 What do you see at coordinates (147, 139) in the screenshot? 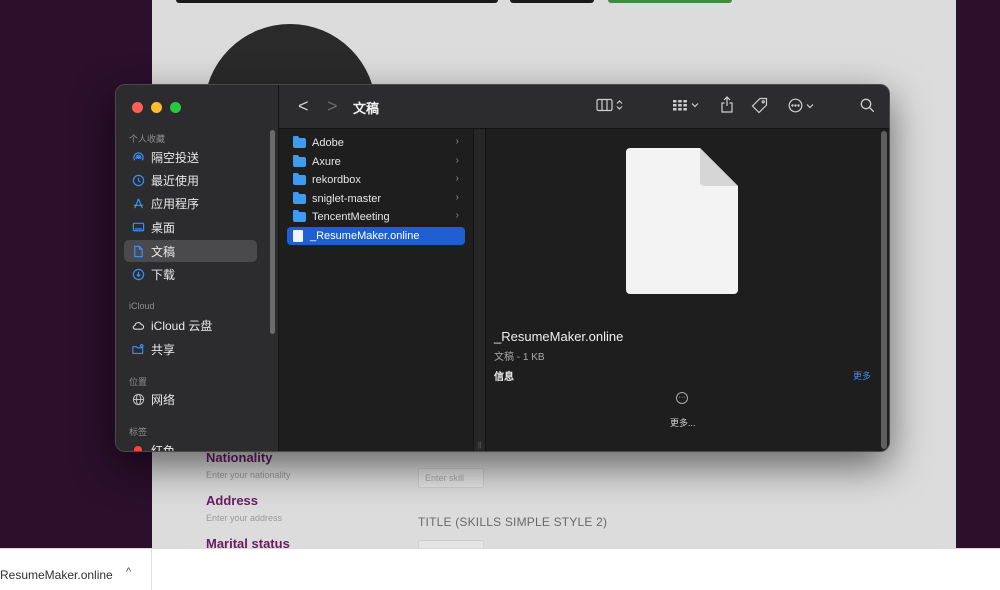
I see `favorites-heading: 个人收藏` at bounding box center [147, 139].